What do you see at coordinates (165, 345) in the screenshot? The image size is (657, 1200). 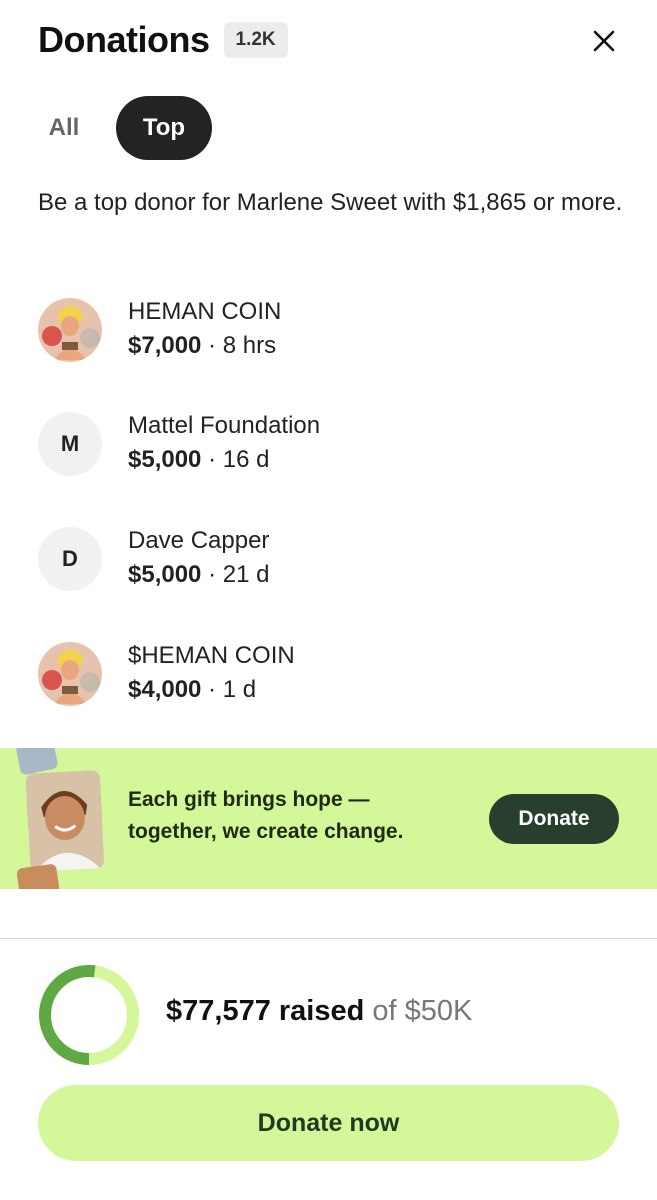 I see `donor-amount: $7,000` at bounding box center [165, 345].